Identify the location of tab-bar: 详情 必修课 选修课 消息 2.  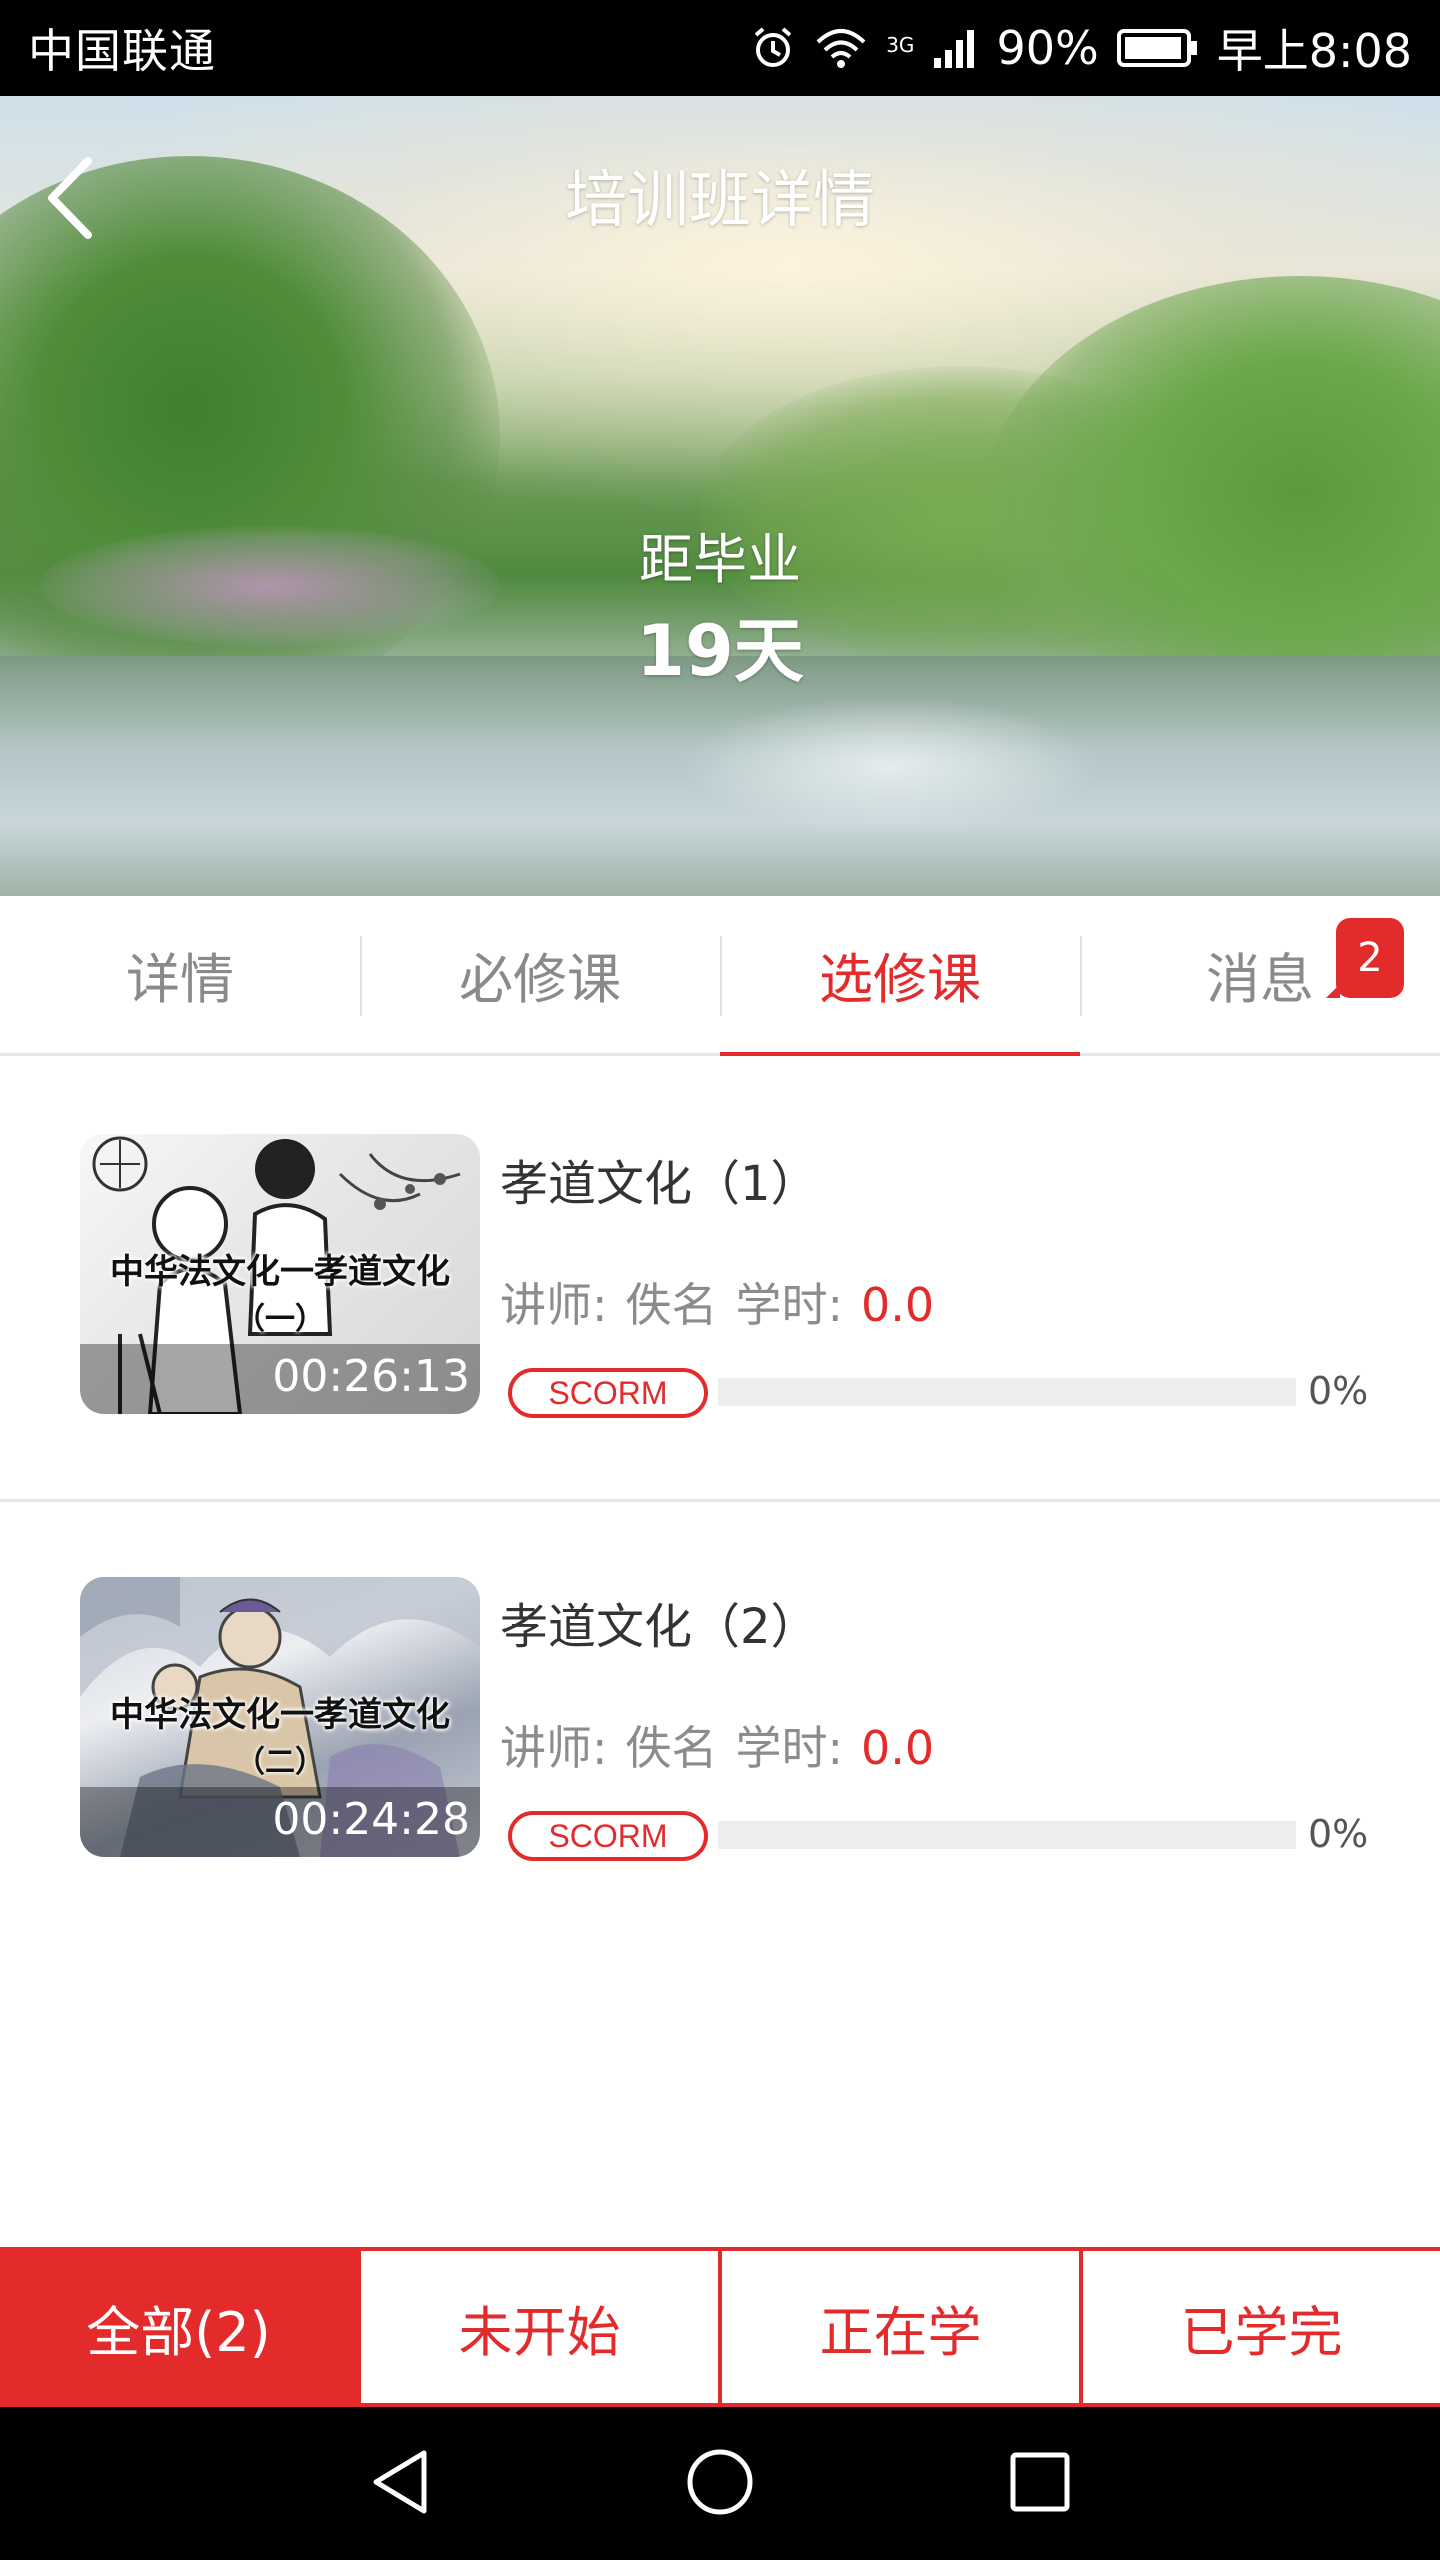
(720, 976).